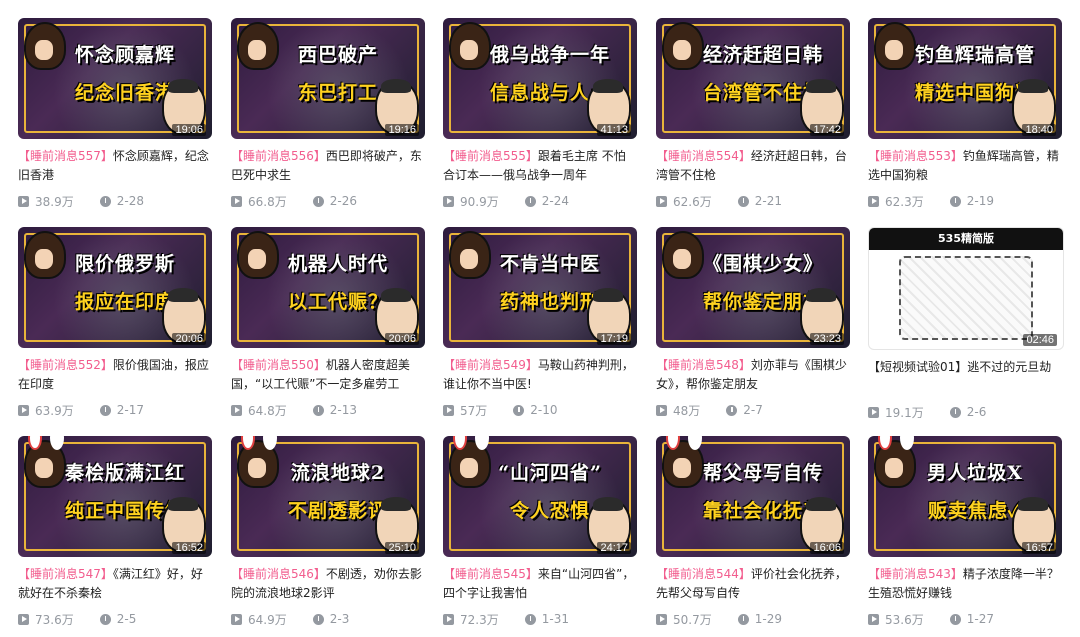  What do you see at coordinates (965, 78) in the screenshot?
I see `video-thumbnail: 钓鱼辉瑞高管 精选中国狗粮 18:40` at bounding box center [965, 78].